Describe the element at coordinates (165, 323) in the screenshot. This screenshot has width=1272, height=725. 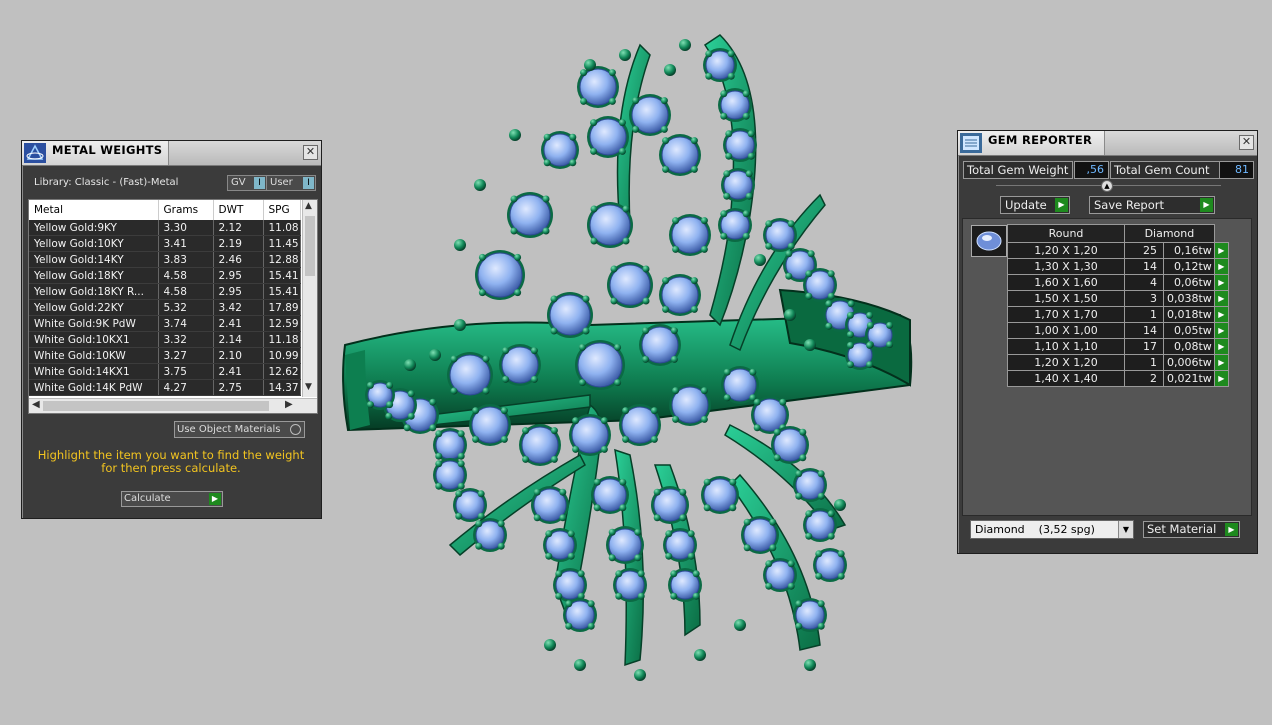
I see `table-row: White Gold:9K PdW 3.74 2.41 12.59` at that location.